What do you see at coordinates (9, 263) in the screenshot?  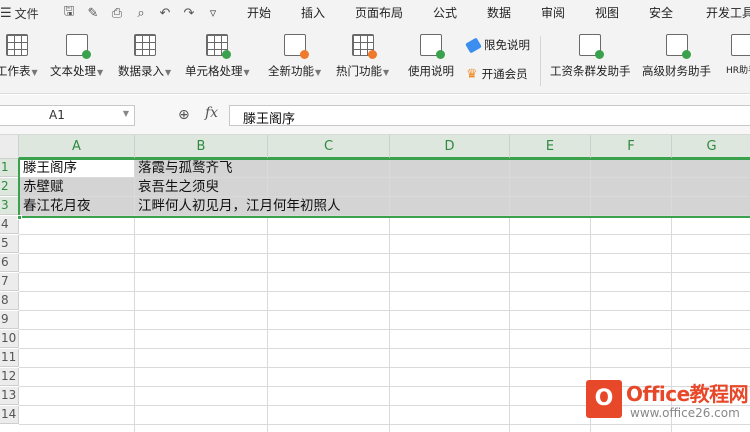 I see `row-header-6: 6` at bounding box center [9, 263].